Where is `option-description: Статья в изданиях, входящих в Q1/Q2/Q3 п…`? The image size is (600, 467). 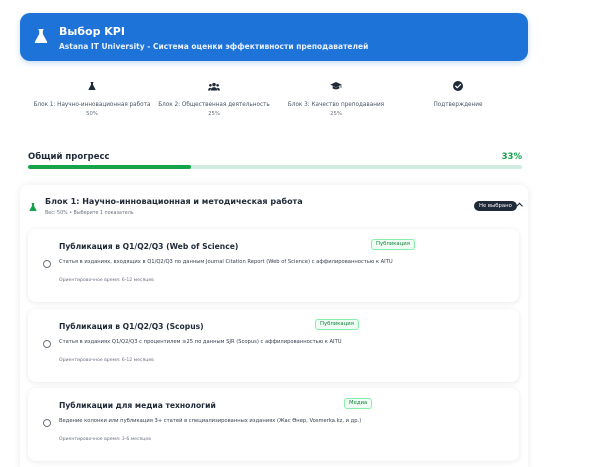
option-description: Статья в изданиях, входящих в Q1/Q2/Q3 п… is located at coordinates (226, 262).